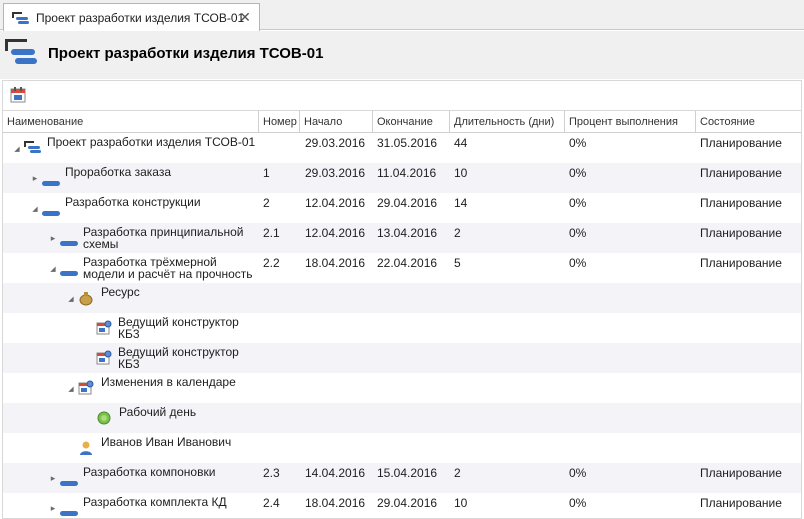  What do you see at coordinates (163, 238) in the screenshot?
I see `cell-name: Разработка принципиальной схемы` at bounding box center [163, 238].